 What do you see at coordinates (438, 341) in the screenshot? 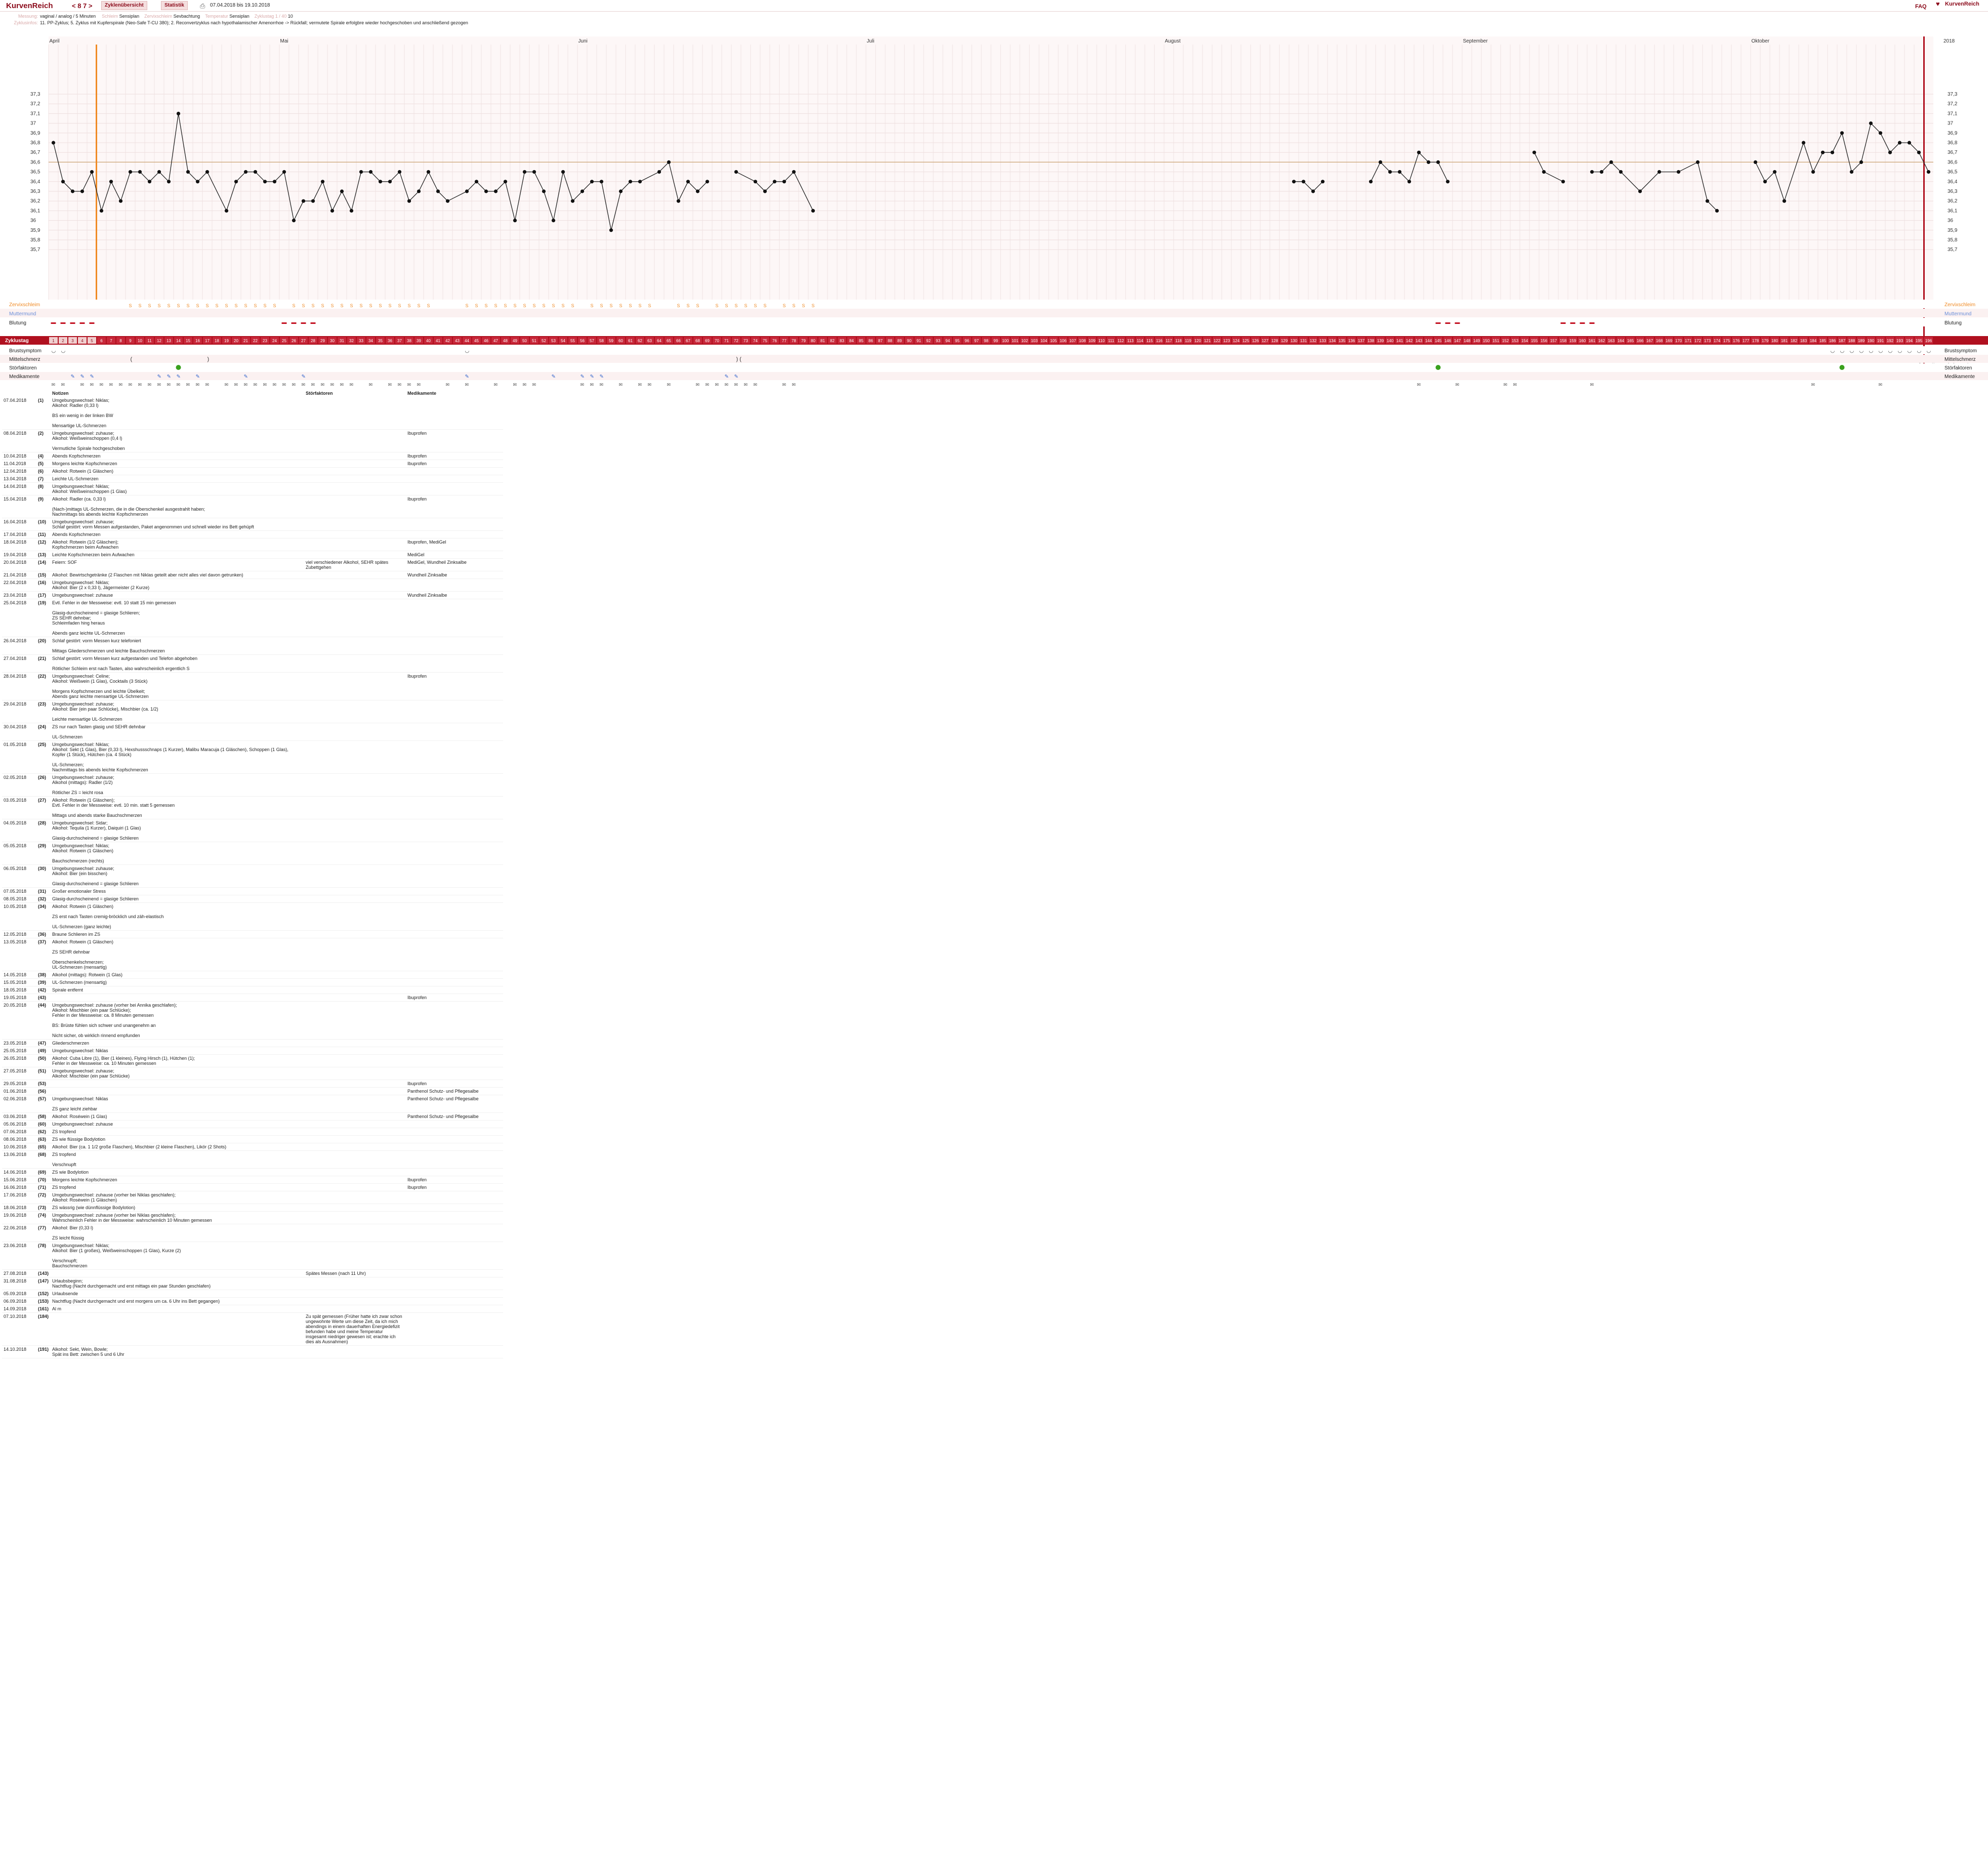
I see `cycle-day-number: 41` at bounding box center [438, 341].